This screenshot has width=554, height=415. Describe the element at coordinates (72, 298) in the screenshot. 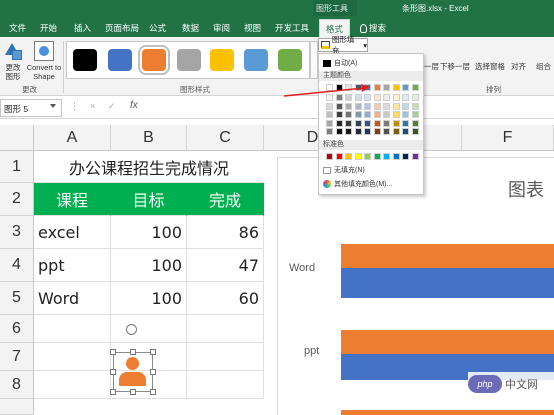

I see `table-cell: Word` at that location.